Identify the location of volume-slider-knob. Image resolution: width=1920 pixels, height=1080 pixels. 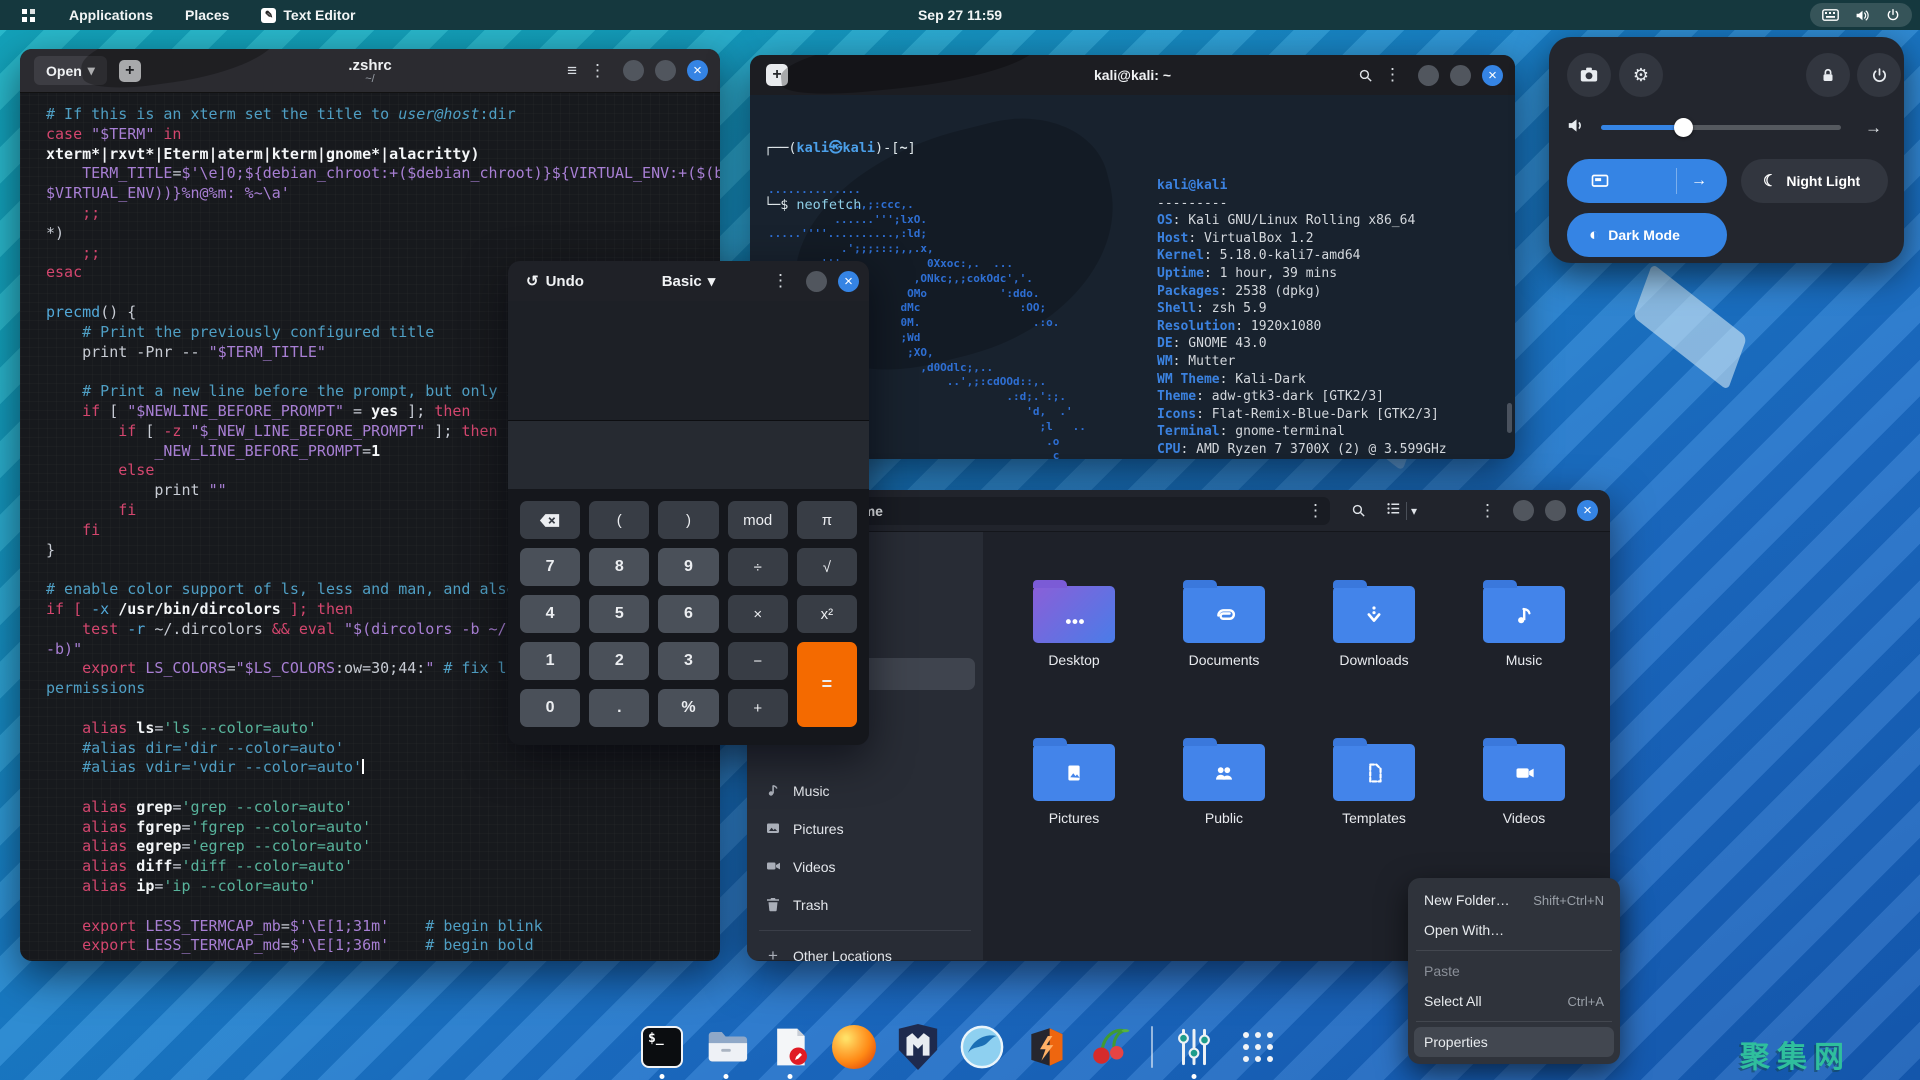
(1683, 127).